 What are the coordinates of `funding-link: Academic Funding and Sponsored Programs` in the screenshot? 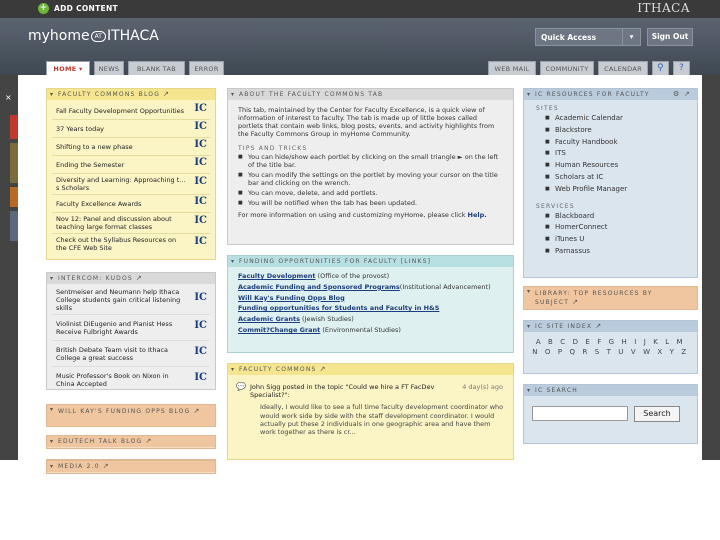 It's located at (319, 287).